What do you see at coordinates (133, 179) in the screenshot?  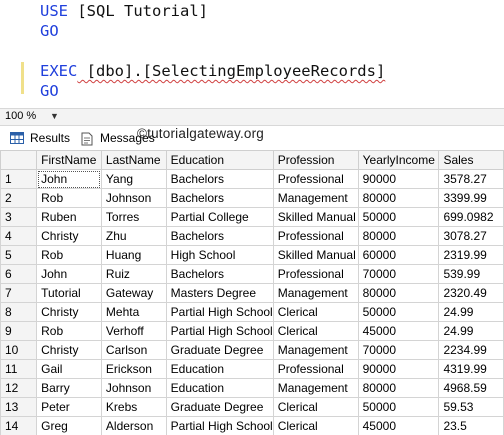 I see `table-cell: Yang` at bounding box center [133, 179].